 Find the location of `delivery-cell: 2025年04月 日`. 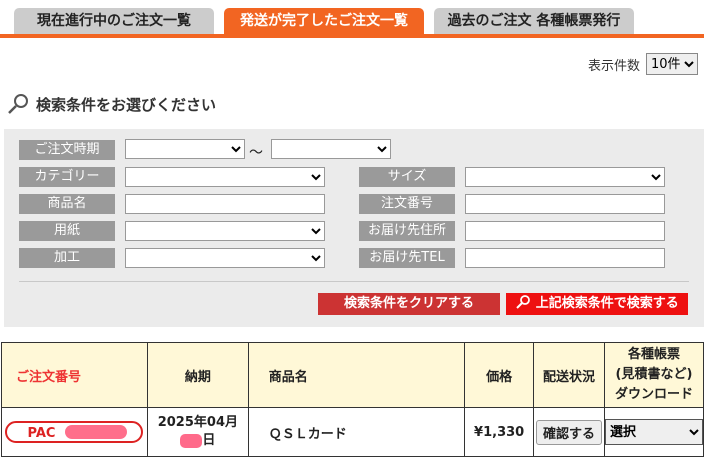

delivery-cell: 2025年04月 日 is located at coordinates (198, 432).